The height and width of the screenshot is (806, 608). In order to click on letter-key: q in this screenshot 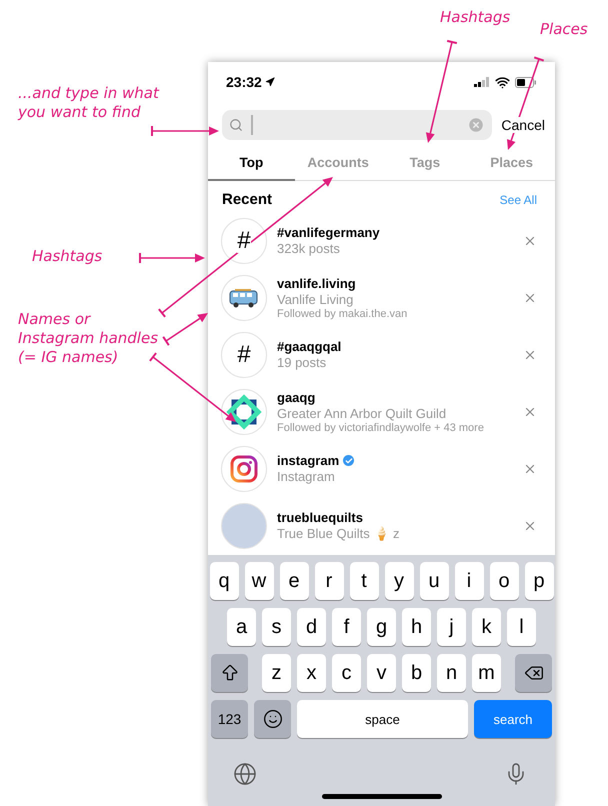, I will do `click(224, 581)`.